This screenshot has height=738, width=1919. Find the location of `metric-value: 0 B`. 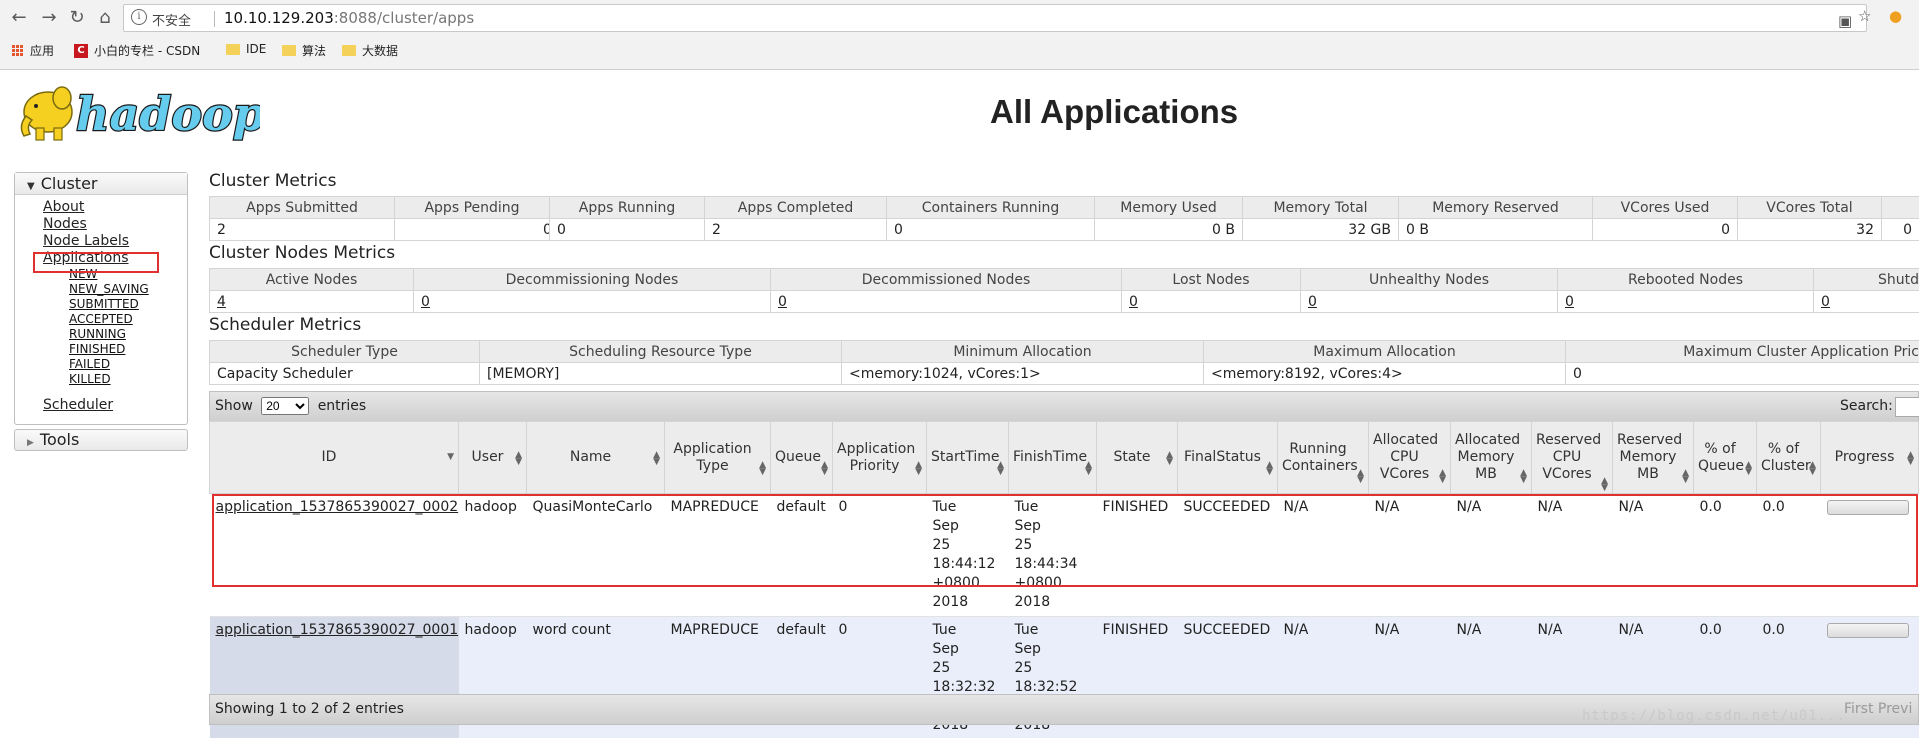

metric-value: 0 B is located at coordinates (1495, 229).